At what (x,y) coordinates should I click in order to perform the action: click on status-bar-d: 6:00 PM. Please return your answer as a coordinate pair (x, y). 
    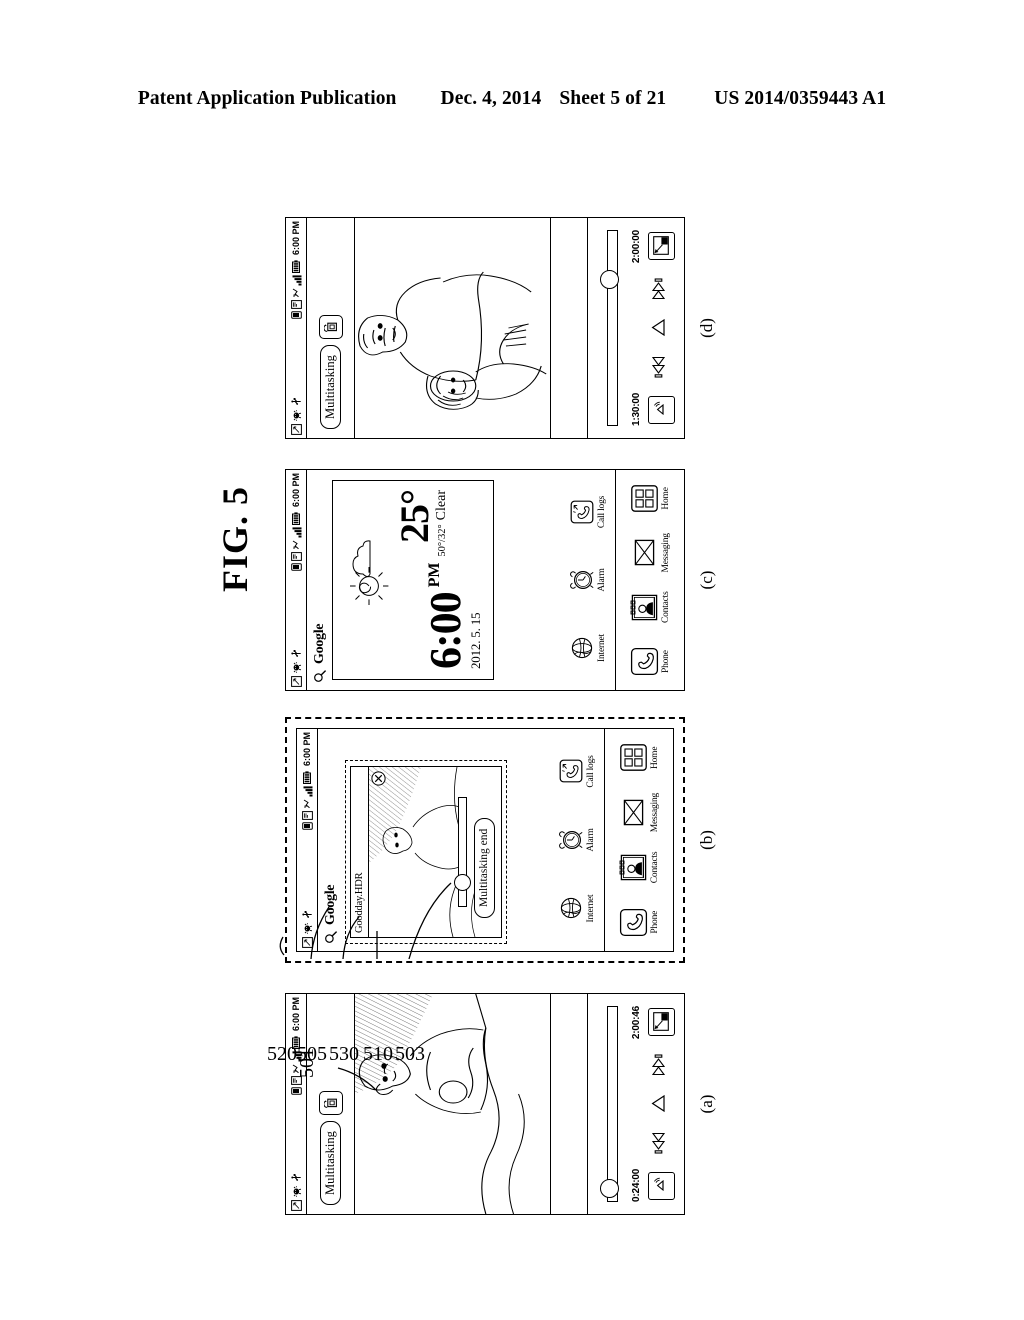
    Looking at the image, I should click on (296, 328).